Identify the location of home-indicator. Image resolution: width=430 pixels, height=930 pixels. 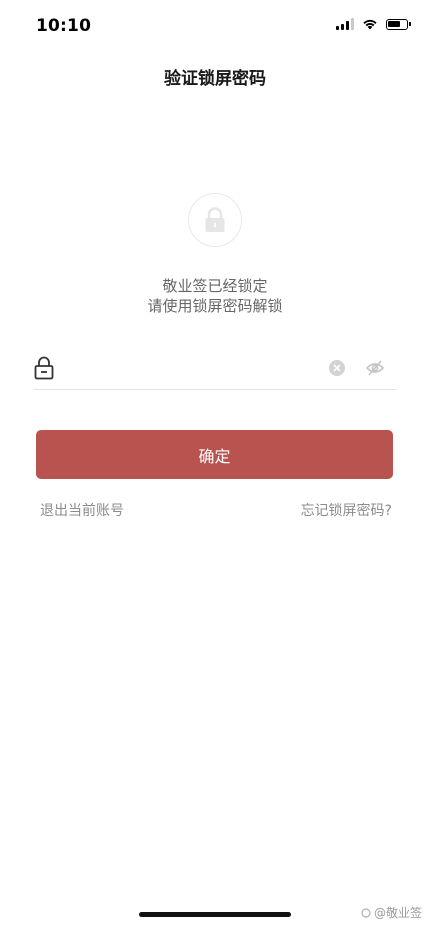
(215, 914).